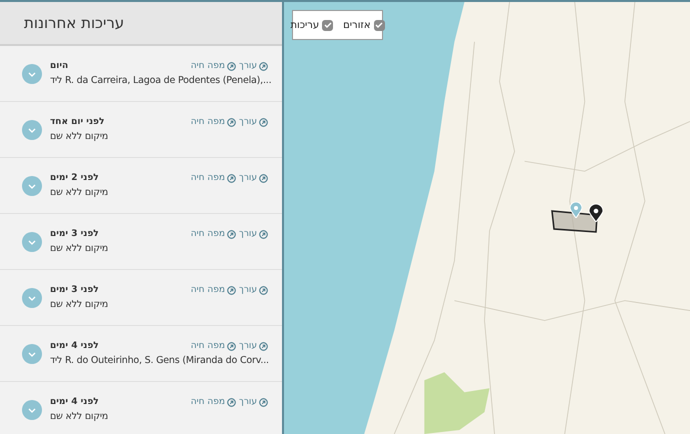  Describe the element at coordinates (74, 23) in the screenshot. I see `sidebar-title: עריכות אחרונות` at that location.